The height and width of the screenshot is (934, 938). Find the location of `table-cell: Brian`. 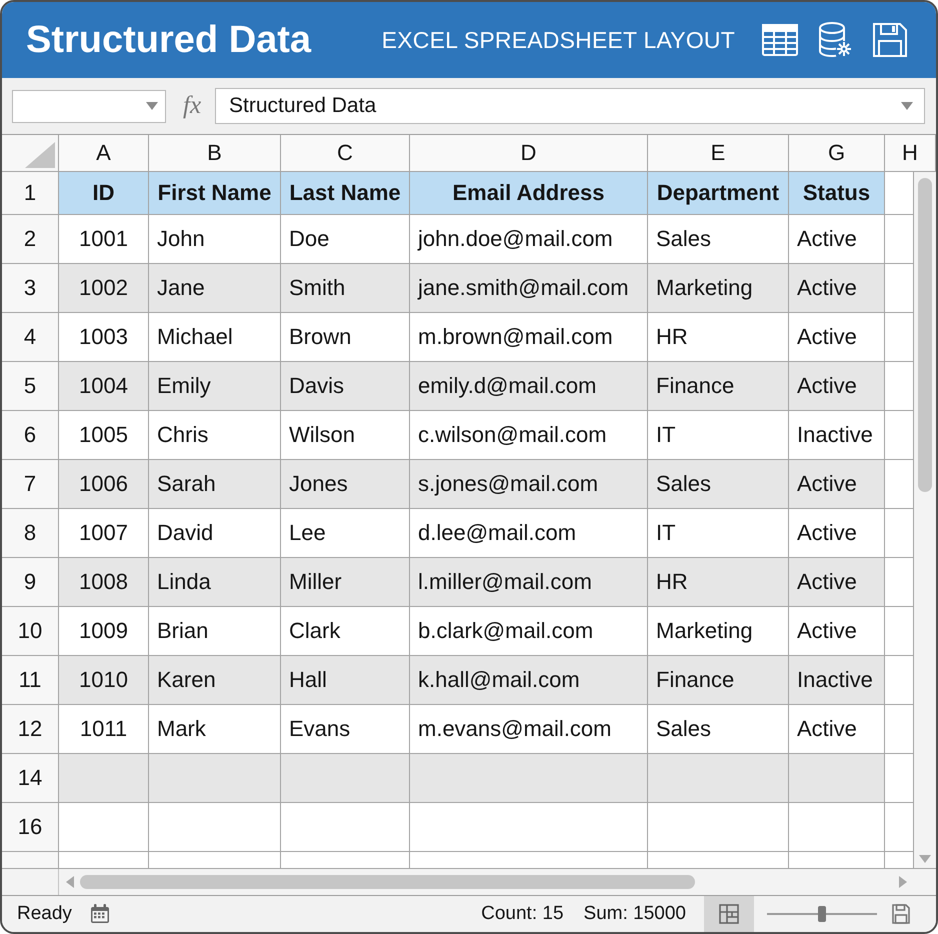

table-cell: Brian is located at coordinates (215, 631).